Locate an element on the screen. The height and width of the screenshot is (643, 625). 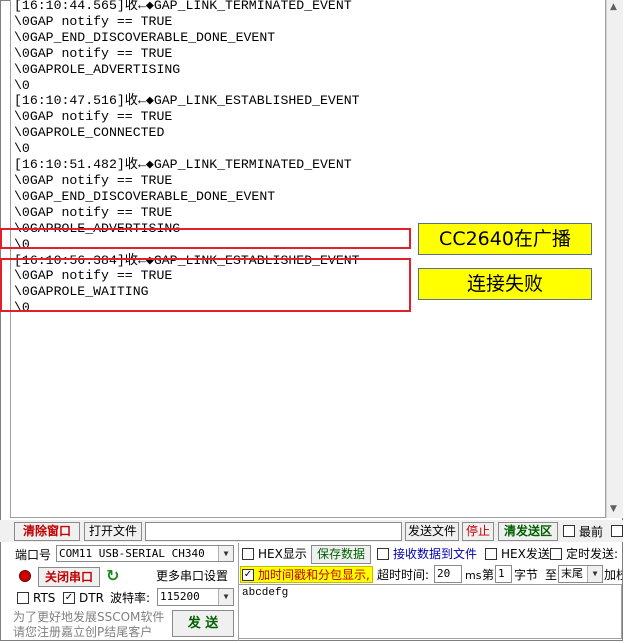
stop-button: 停止 is located at coordinates (478, 531).